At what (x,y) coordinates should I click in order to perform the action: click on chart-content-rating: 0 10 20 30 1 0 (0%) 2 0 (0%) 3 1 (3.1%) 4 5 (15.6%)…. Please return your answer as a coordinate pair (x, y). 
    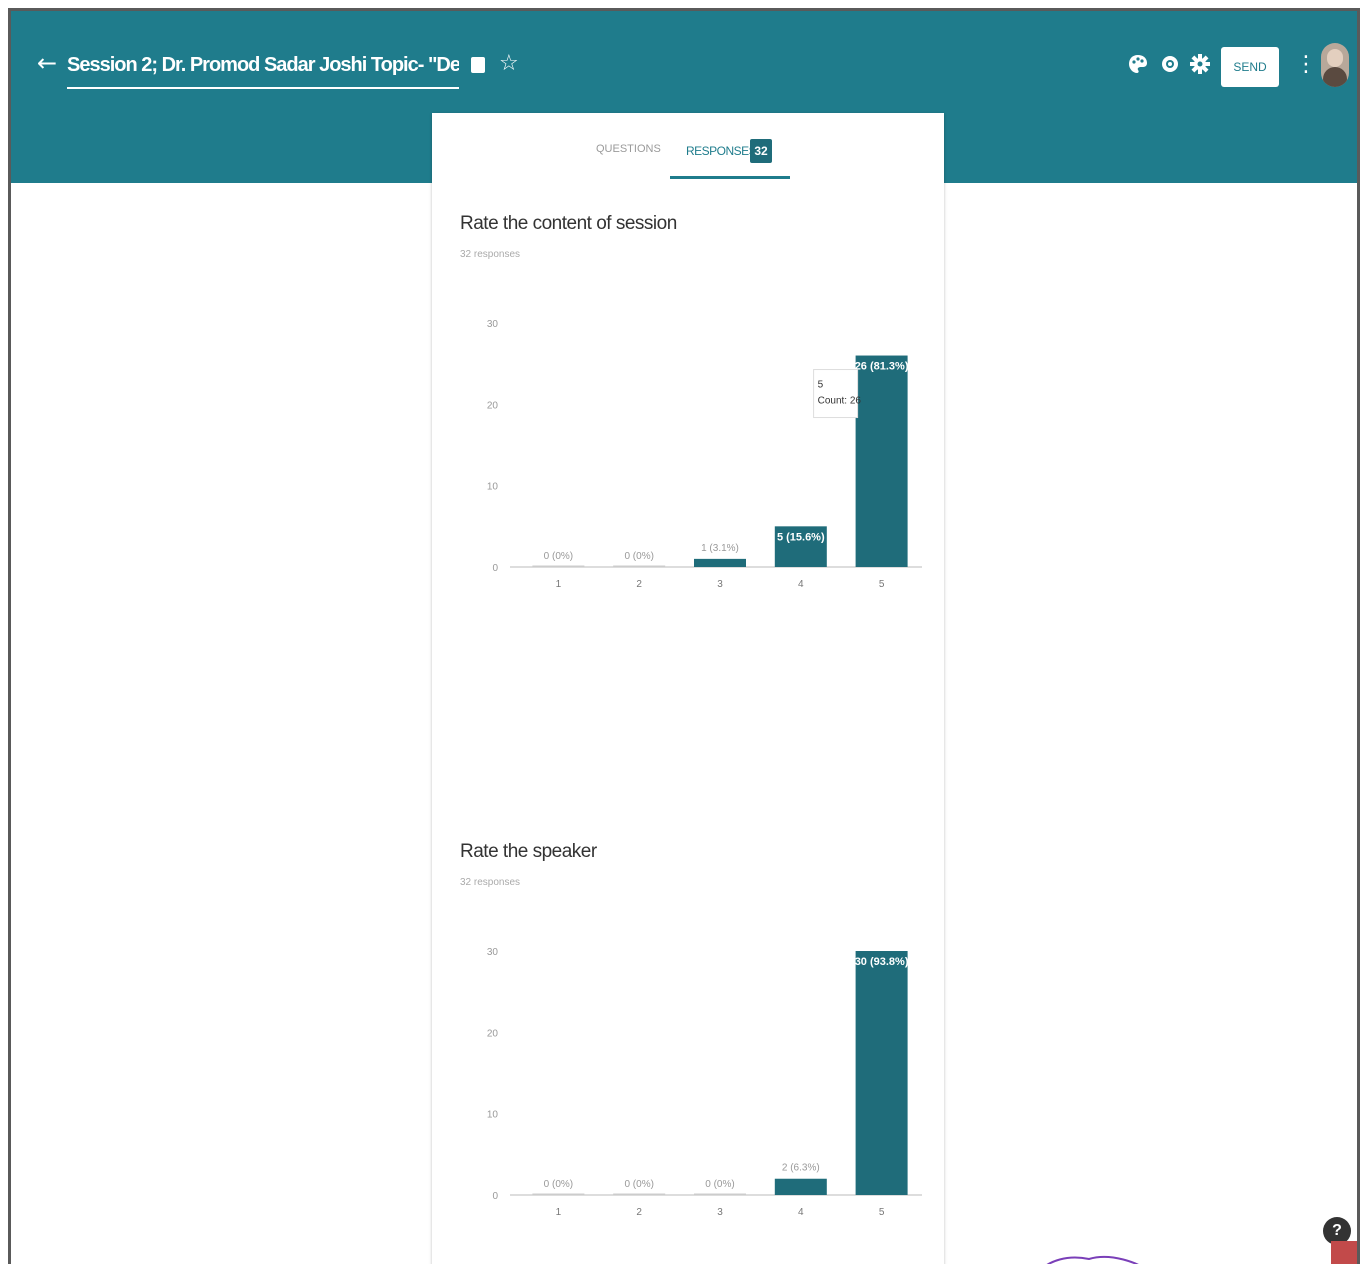
    Looking at the image, I should click on (704, 454).